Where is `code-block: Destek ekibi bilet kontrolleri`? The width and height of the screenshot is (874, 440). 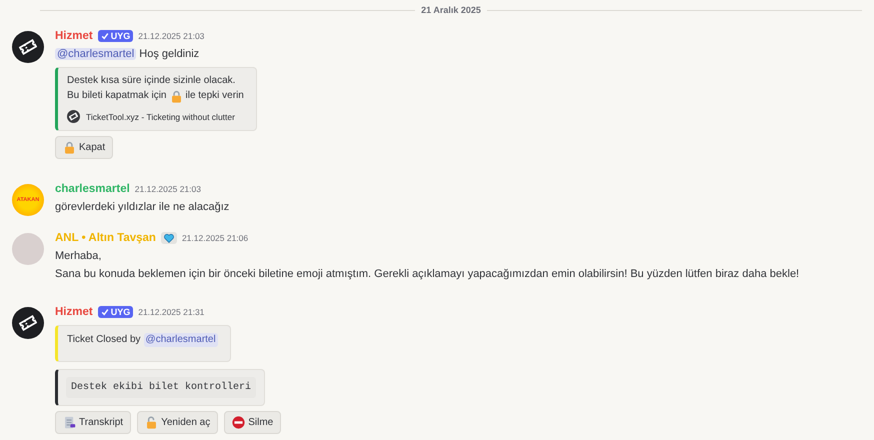
code-block: Destek ekibi bilet kontrolleri is located at coordinates (161, 387).